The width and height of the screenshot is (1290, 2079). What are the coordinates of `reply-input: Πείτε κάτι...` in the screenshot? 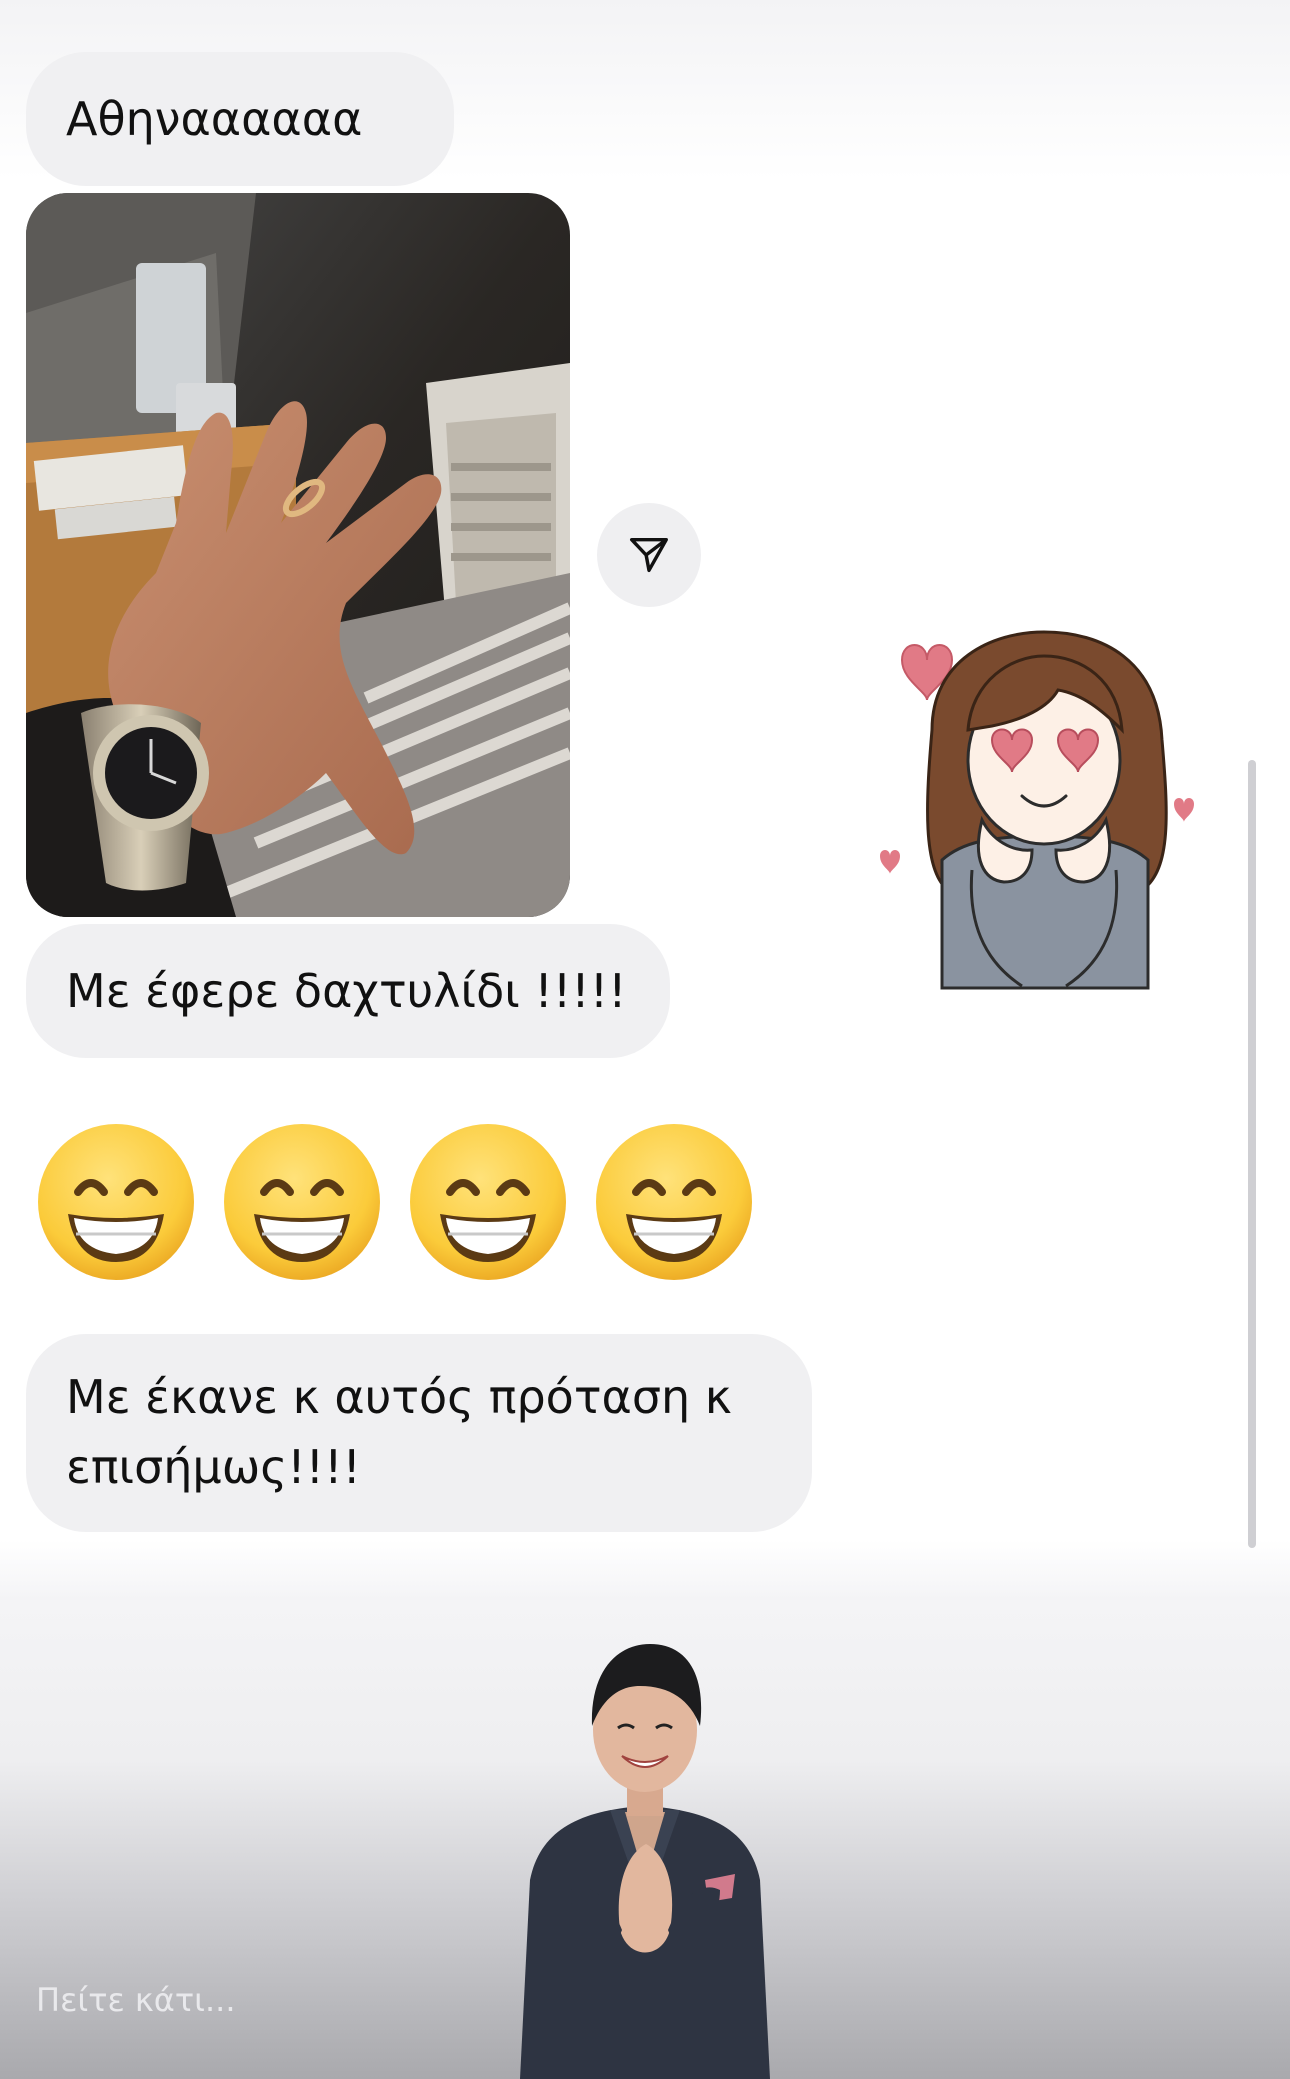 It's located at (135, 2000).